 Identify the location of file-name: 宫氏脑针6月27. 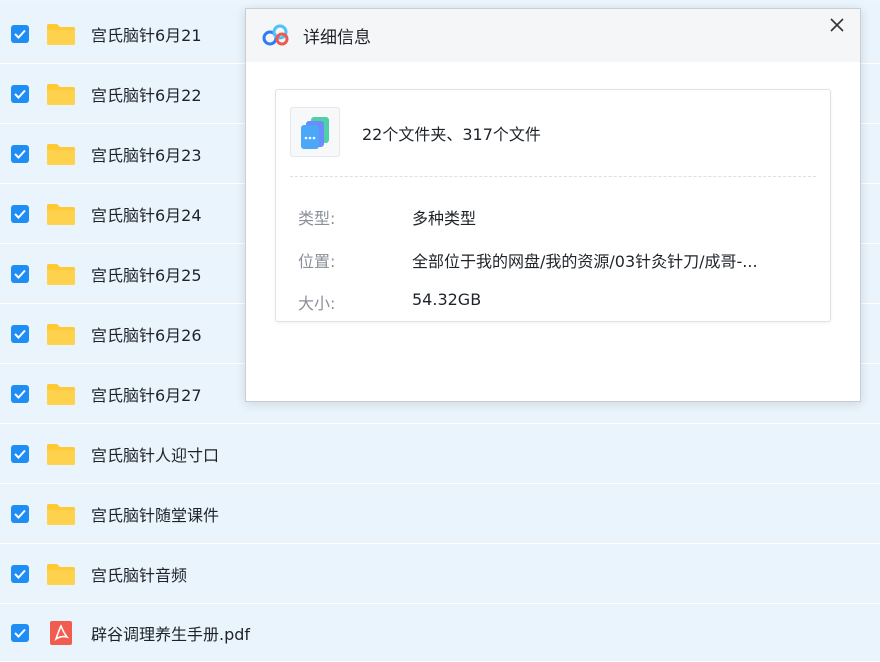
(146, 394).